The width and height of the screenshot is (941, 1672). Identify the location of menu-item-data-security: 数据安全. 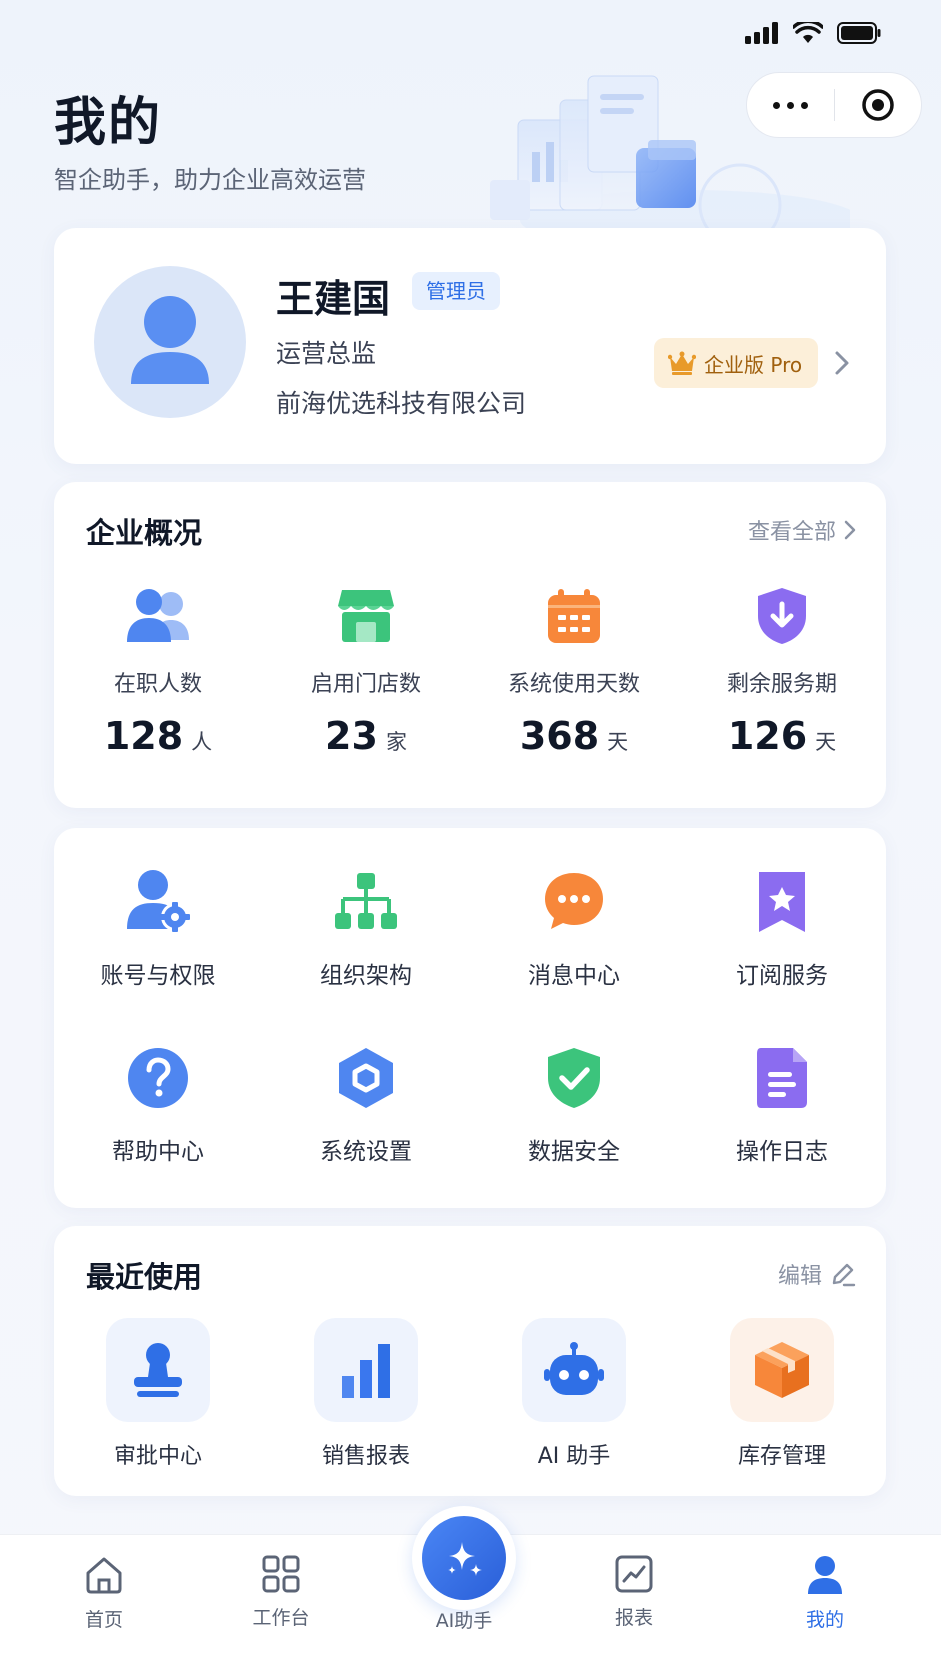
(574, 1104).